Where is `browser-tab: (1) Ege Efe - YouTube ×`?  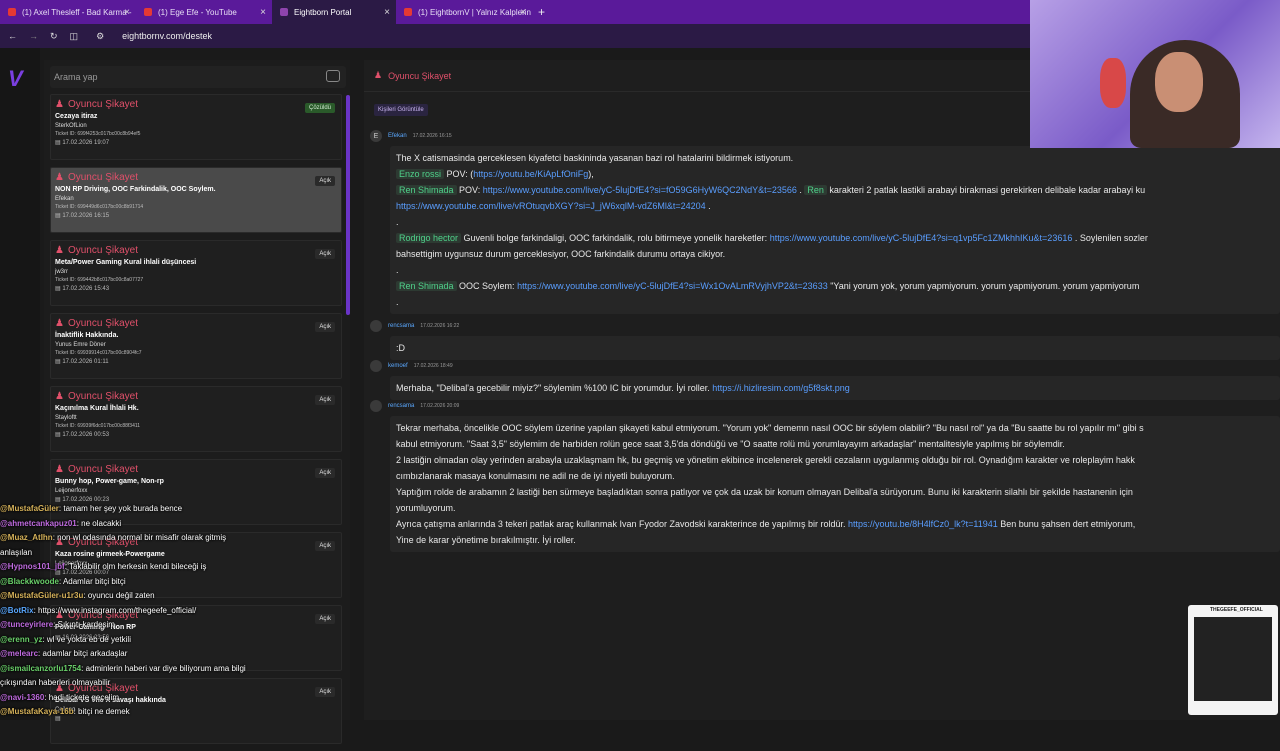 browser-tab: (1) Ege Efe - YouTube × is located at coordinates (204, 12).